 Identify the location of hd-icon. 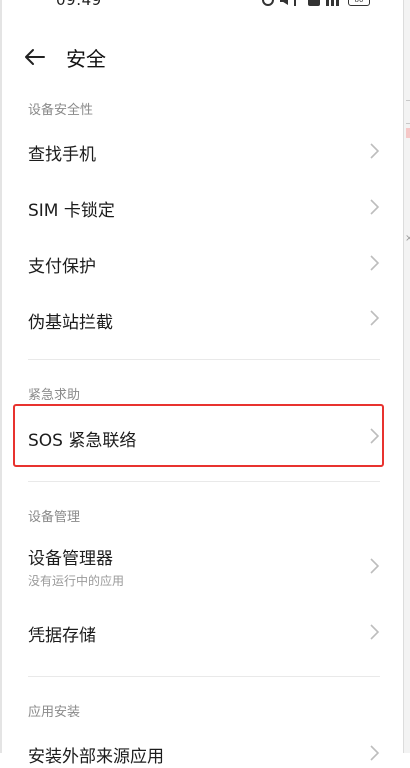
(314, 3).